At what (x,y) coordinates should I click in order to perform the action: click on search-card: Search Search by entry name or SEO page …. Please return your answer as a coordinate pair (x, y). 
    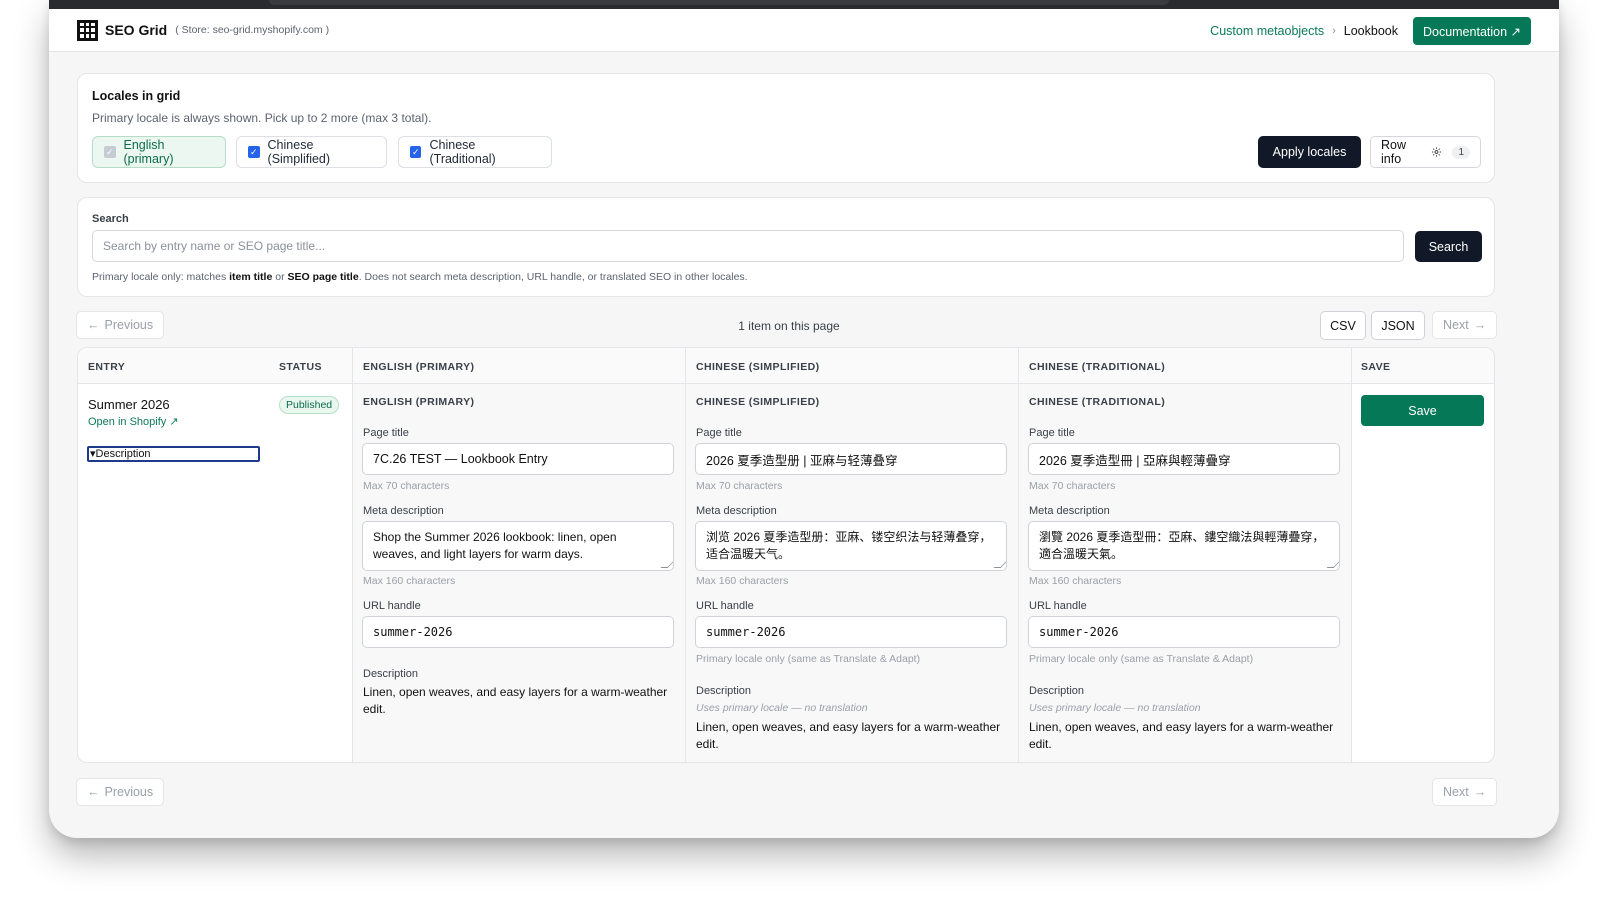
    Looking at the image, I should click on (786, 247).